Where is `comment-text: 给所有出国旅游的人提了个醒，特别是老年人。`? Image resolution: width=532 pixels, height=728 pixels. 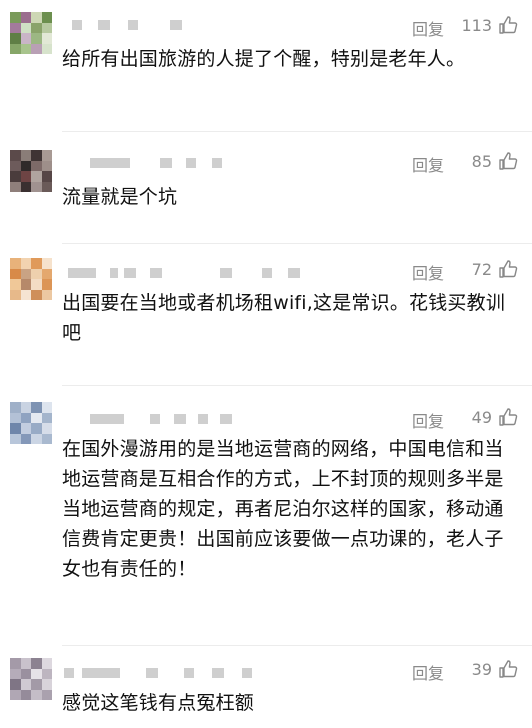
comment-text: 给所有出国旅游的人提了个醒，特别是老年人。 is located at coordinates (264, 59).